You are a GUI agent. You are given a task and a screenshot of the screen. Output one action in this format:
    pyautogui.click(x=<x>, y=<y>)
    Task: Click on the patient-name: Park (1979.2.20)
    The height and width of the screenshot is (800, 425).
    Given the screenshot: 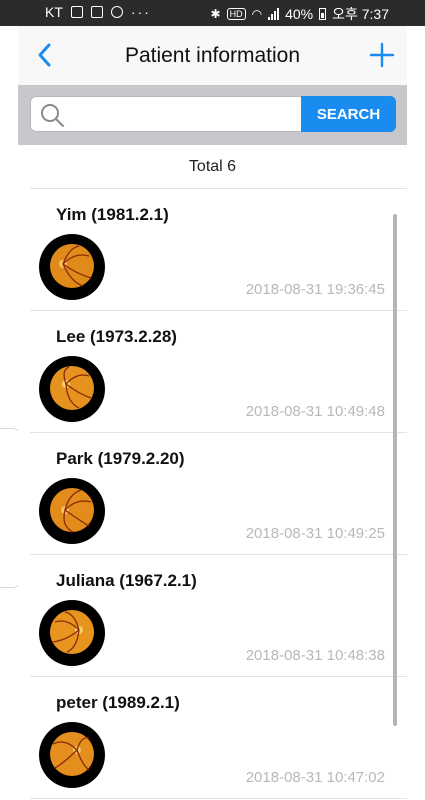 What is the action you would take?
    pyautogui.click(x=120, y=458)
    